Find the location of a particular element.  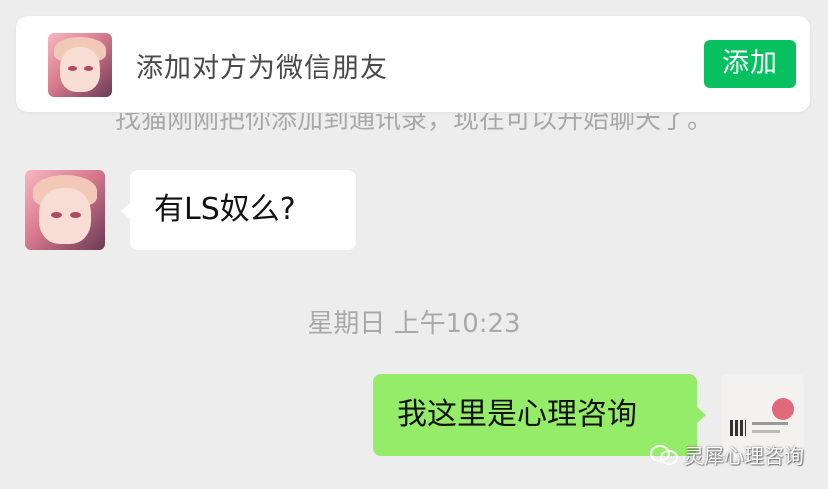

message-timestamp: 星期日 上午10:23 is located at coordinates (414, 324).